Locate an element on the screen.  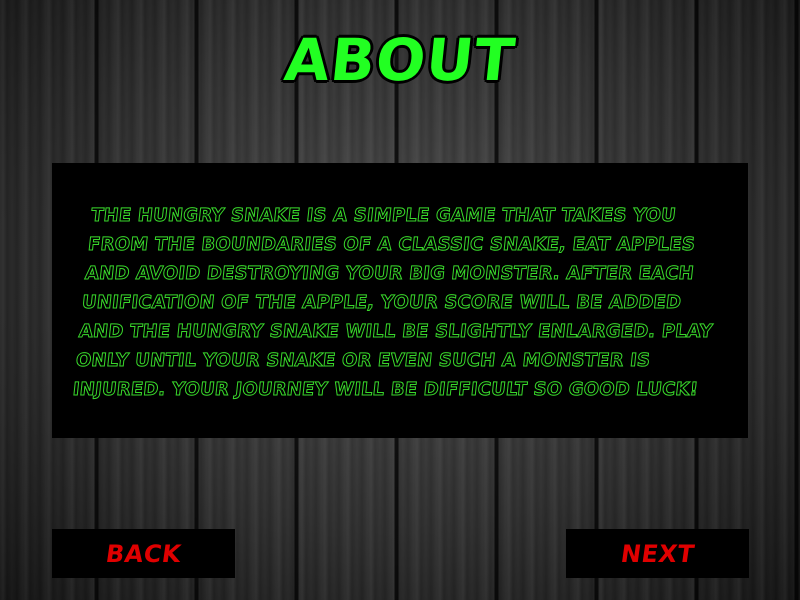
next-button-label: NEXT is located at coordinates (657, 553).